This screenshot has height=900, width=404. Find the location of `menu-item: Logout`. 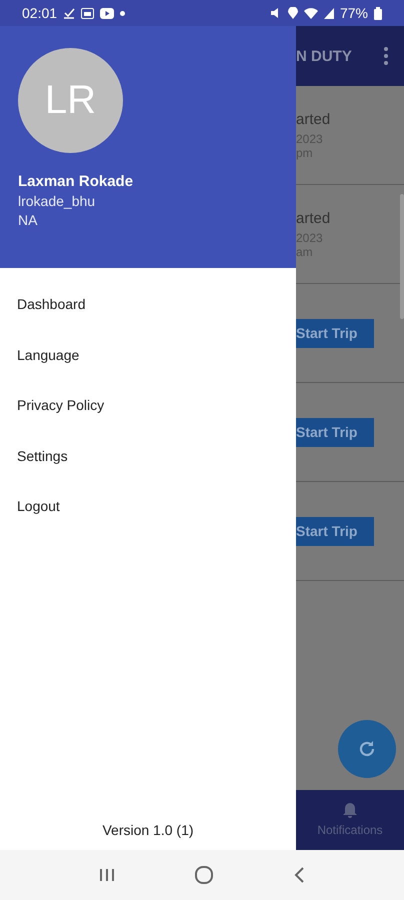

menu-item: Logout is located at coordinates (148, 506).